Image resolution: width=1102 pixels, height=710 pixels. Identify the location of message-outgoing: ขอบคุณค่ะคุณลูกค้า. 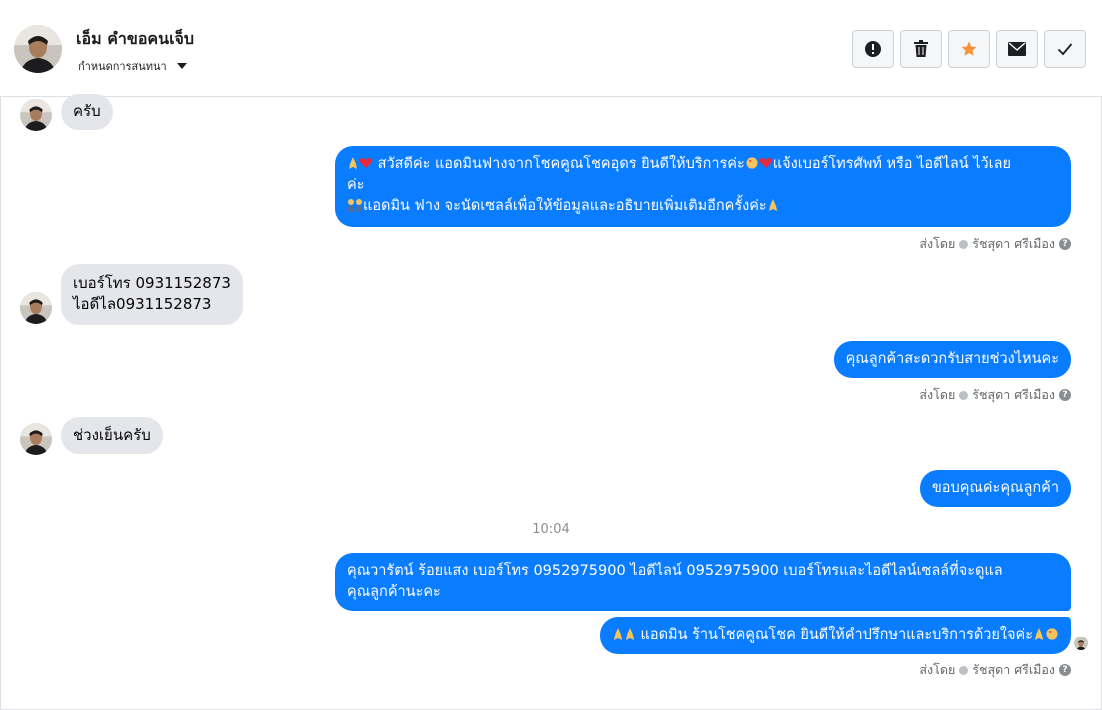
(995, 488).